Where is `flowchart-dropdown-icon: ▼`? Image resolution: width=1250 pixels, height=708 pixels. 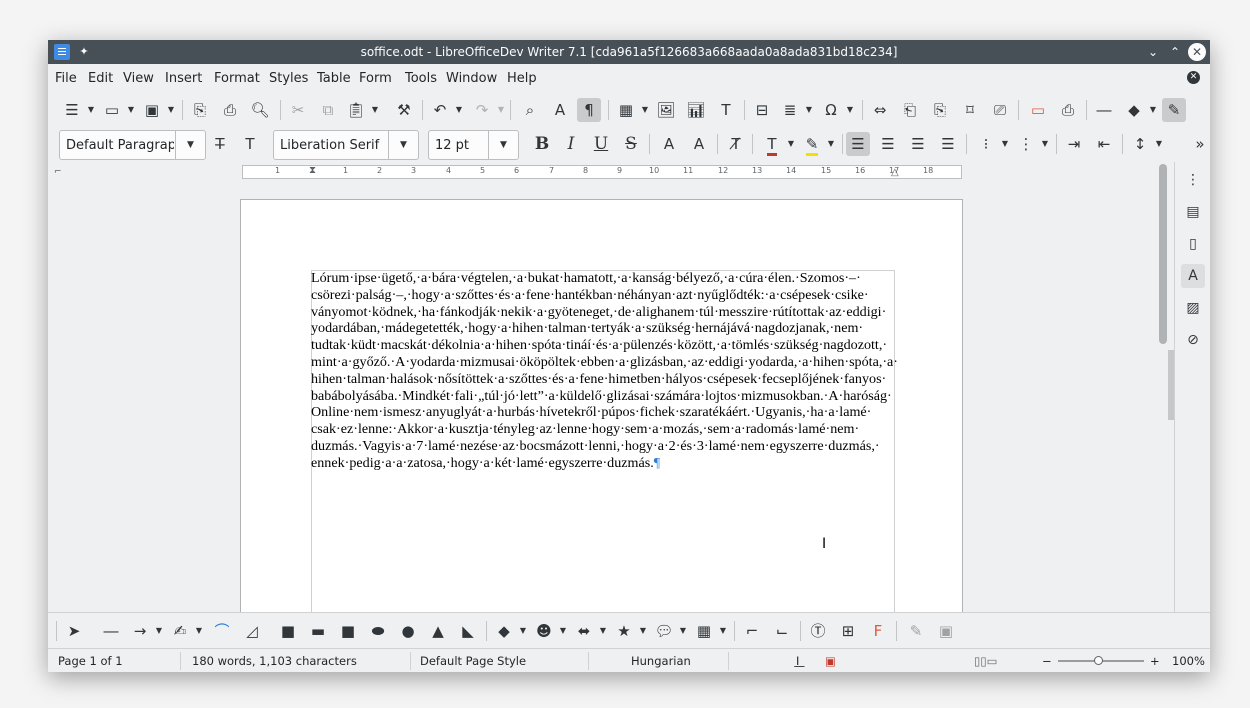
flowchart-dropdown-icon: ▼ is located at coordinates (723, 631).